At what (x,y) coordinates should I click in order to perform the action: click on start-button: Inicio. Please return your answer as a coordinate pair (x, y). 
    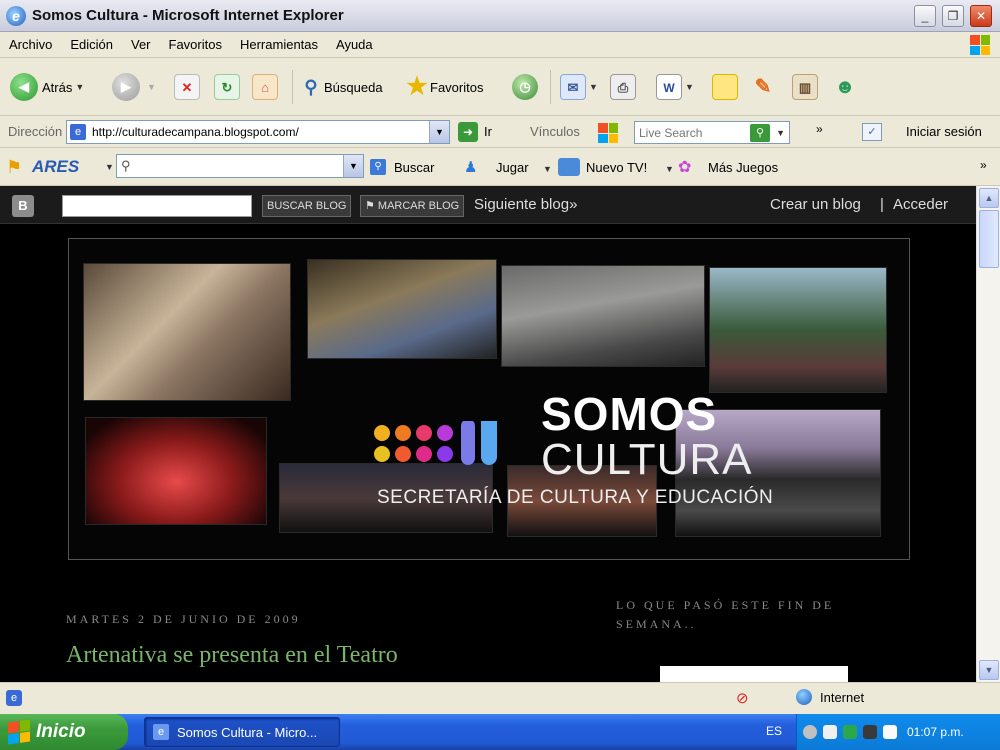
    Looking at the image, I should click on (64, 732).